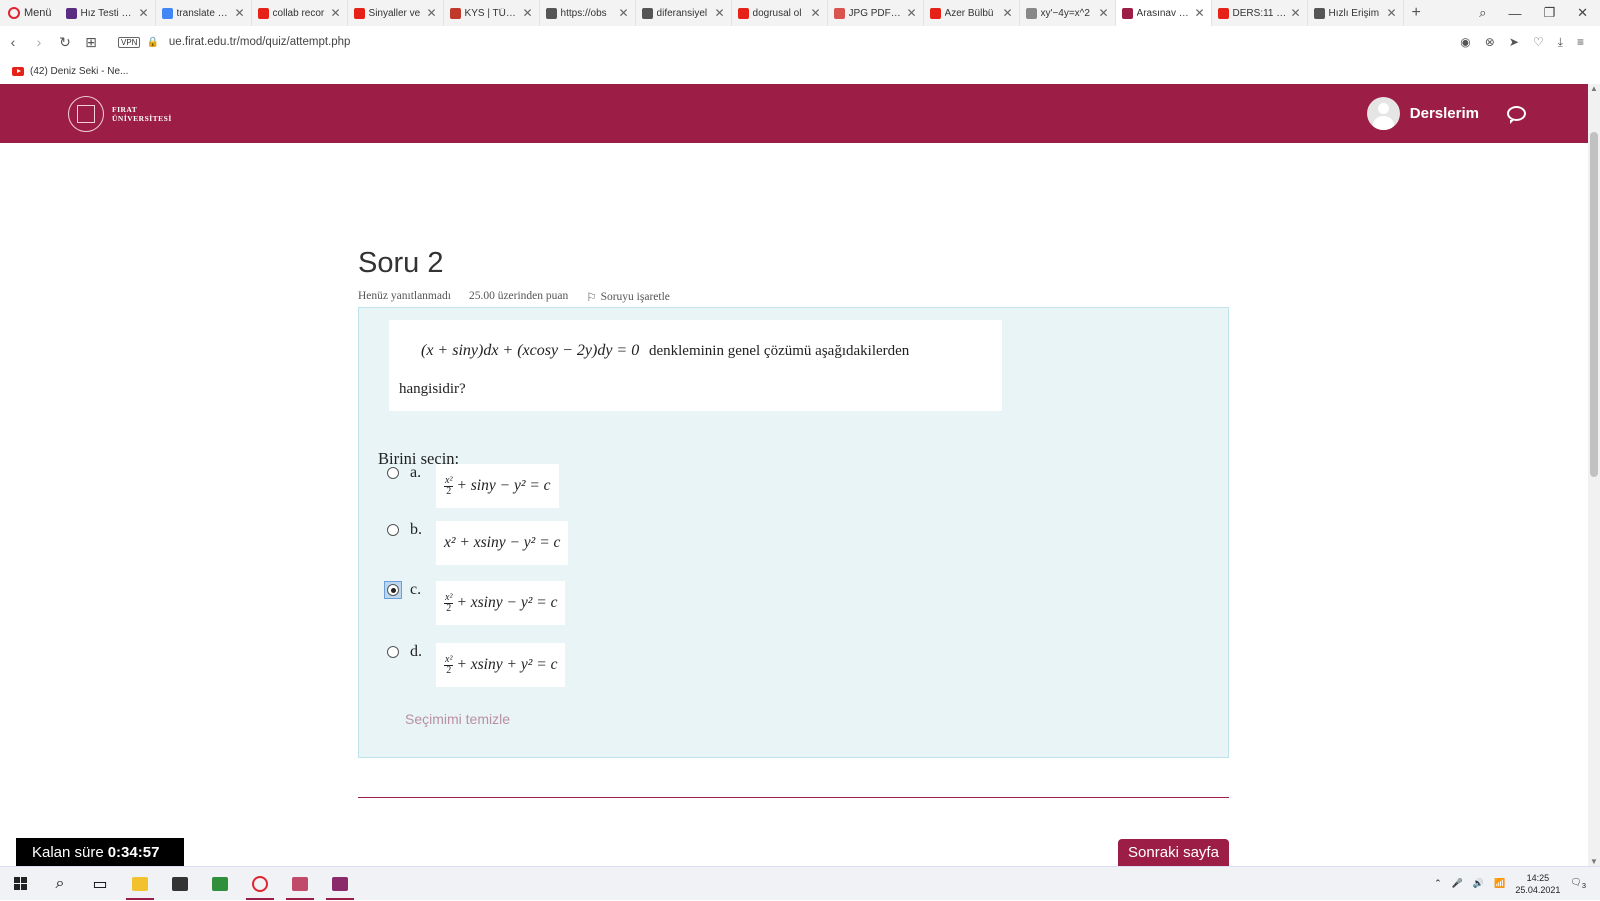 Image resolution: width=1600 pixels, height=901 pixels. I want to click on tab-title: diferansiyel, so click(682, 13).